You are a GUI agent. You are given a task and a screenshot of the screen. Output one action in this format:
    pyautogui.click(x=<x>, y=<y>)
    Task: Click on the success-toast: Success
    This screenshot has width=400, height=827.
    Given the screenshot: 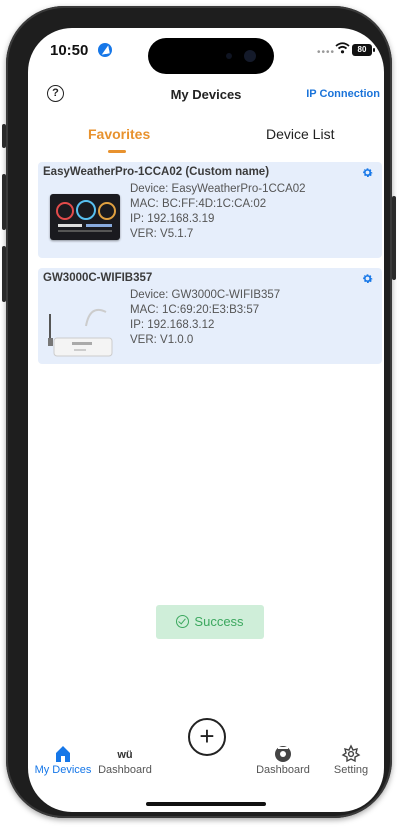 What is the action you would take?
    pyautogui.click(x=210, y=622)
    